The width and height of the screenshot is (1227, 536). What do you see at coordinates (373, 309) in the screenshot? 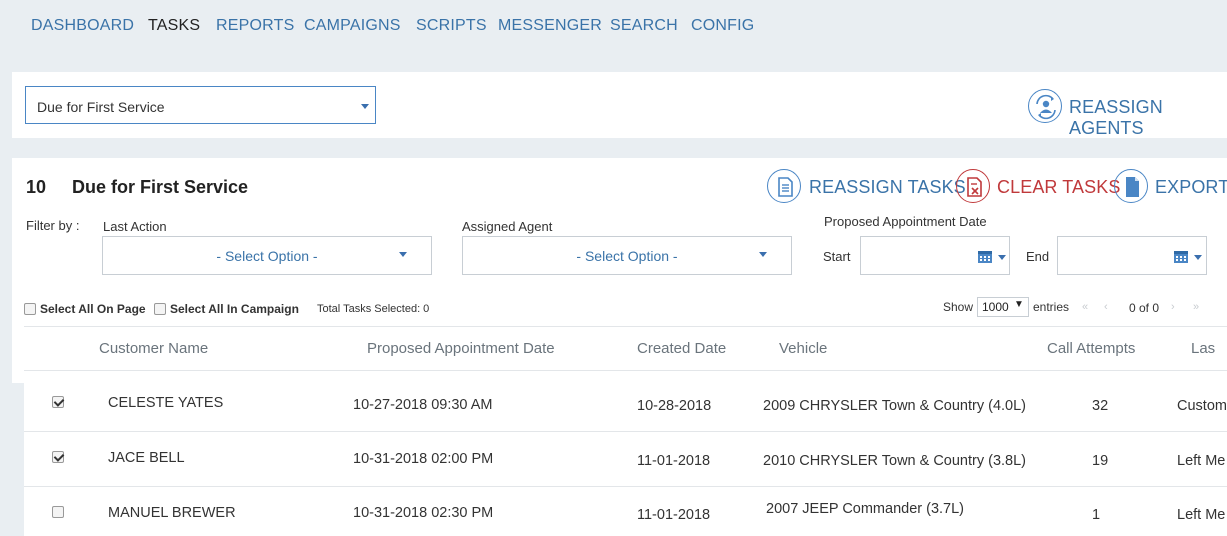
I see `total-selected-text: Total Tasks Selected: 0` at bounding box center [373, 309].